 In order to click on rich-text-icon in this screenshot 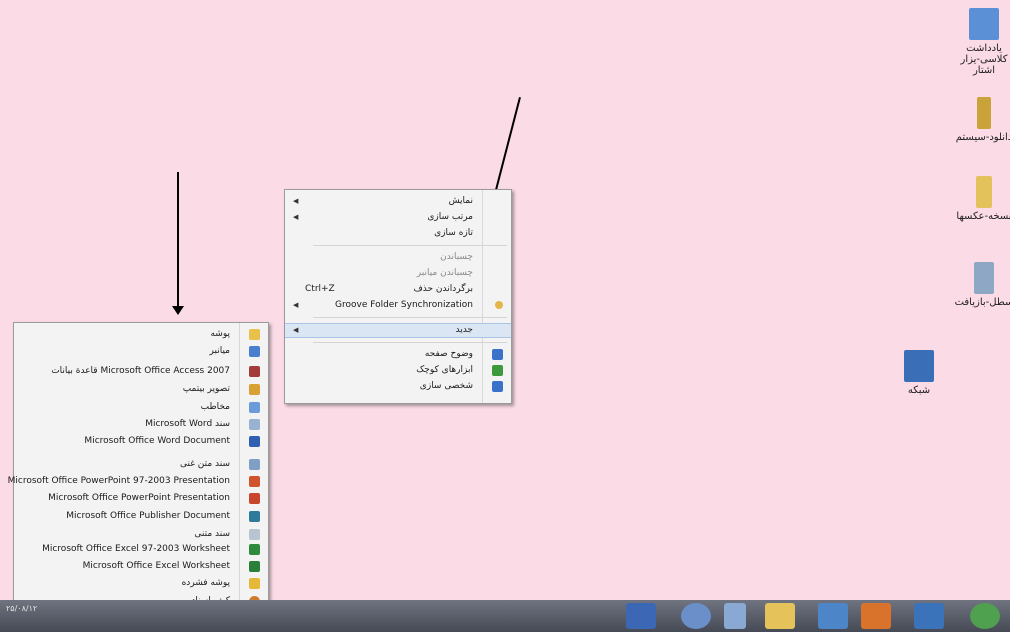, I will do `click(254, 464)`.